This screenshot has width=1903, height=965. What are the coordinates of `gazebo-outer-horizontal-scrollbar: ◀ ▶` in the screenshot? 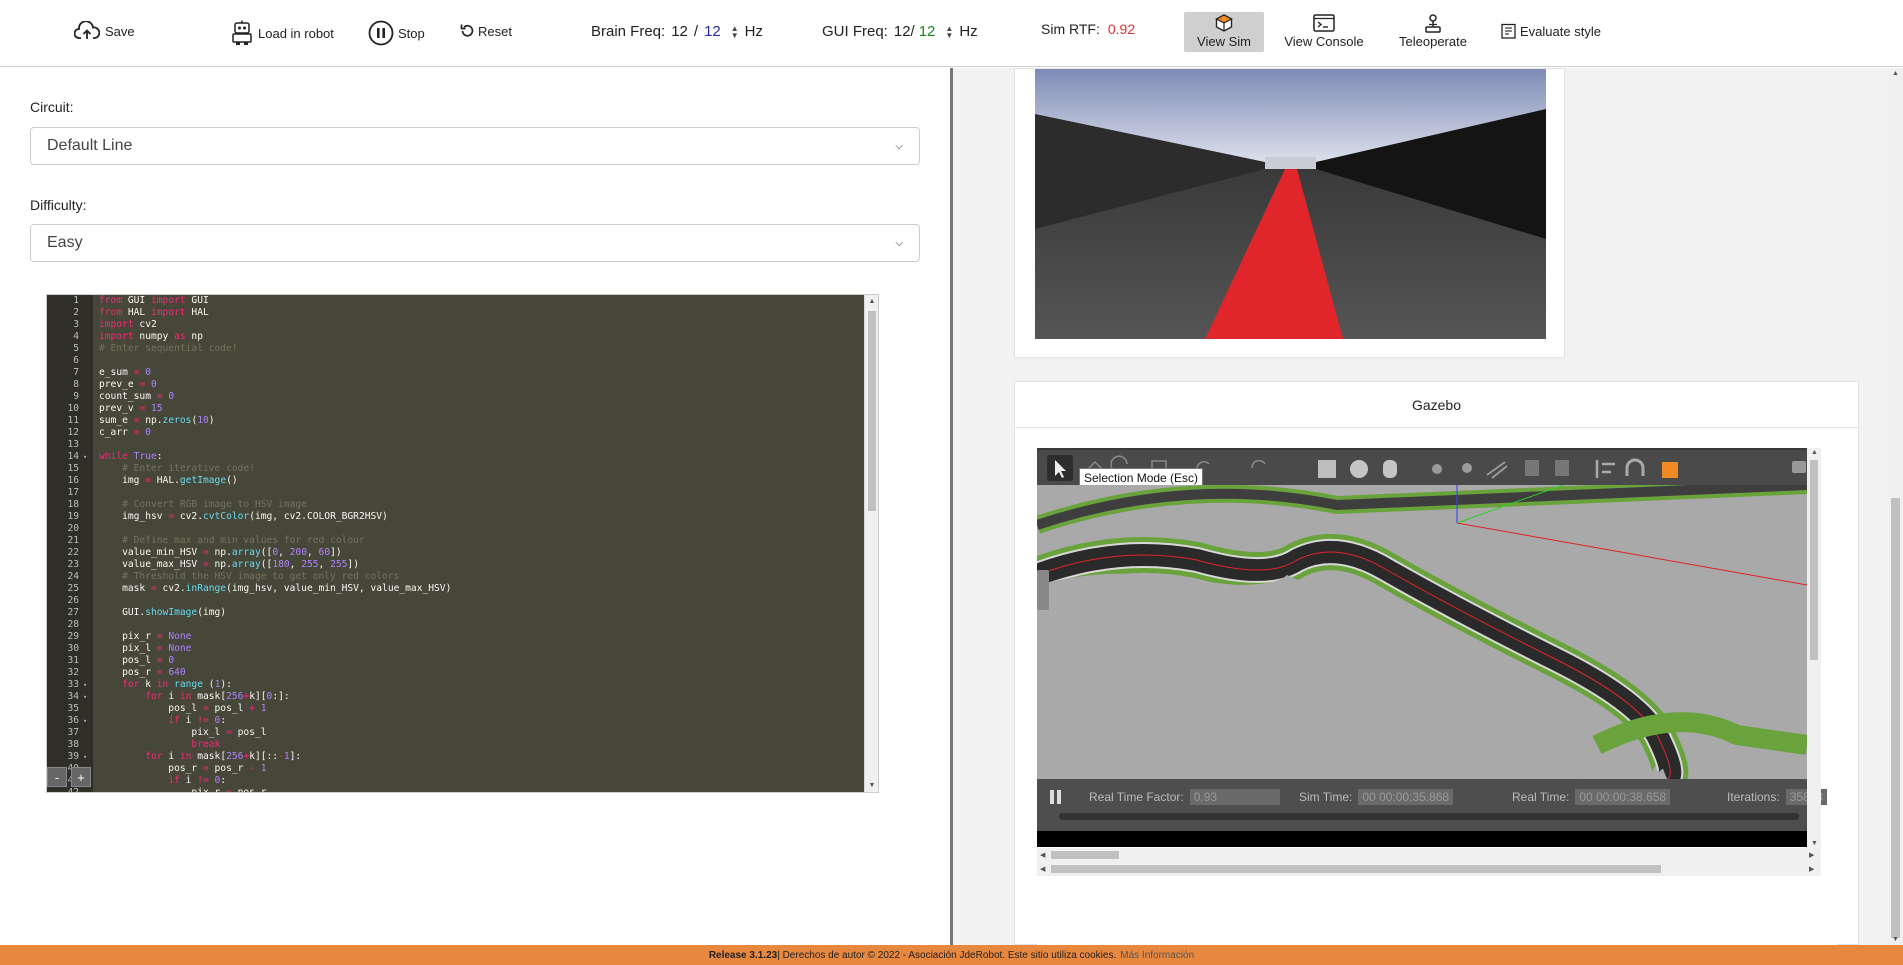 It's located at (1429, 869).